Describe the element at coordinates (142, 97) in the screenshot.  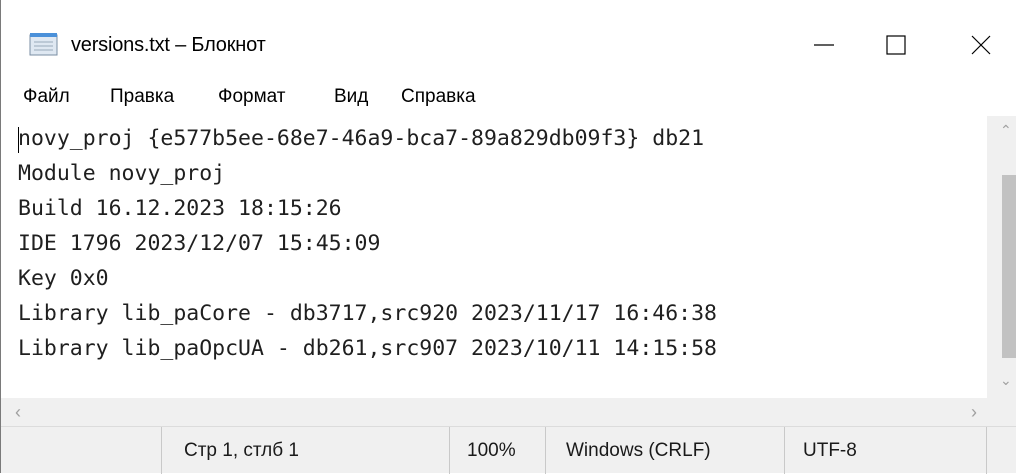
I see `menu-edit: Правка` at that location.